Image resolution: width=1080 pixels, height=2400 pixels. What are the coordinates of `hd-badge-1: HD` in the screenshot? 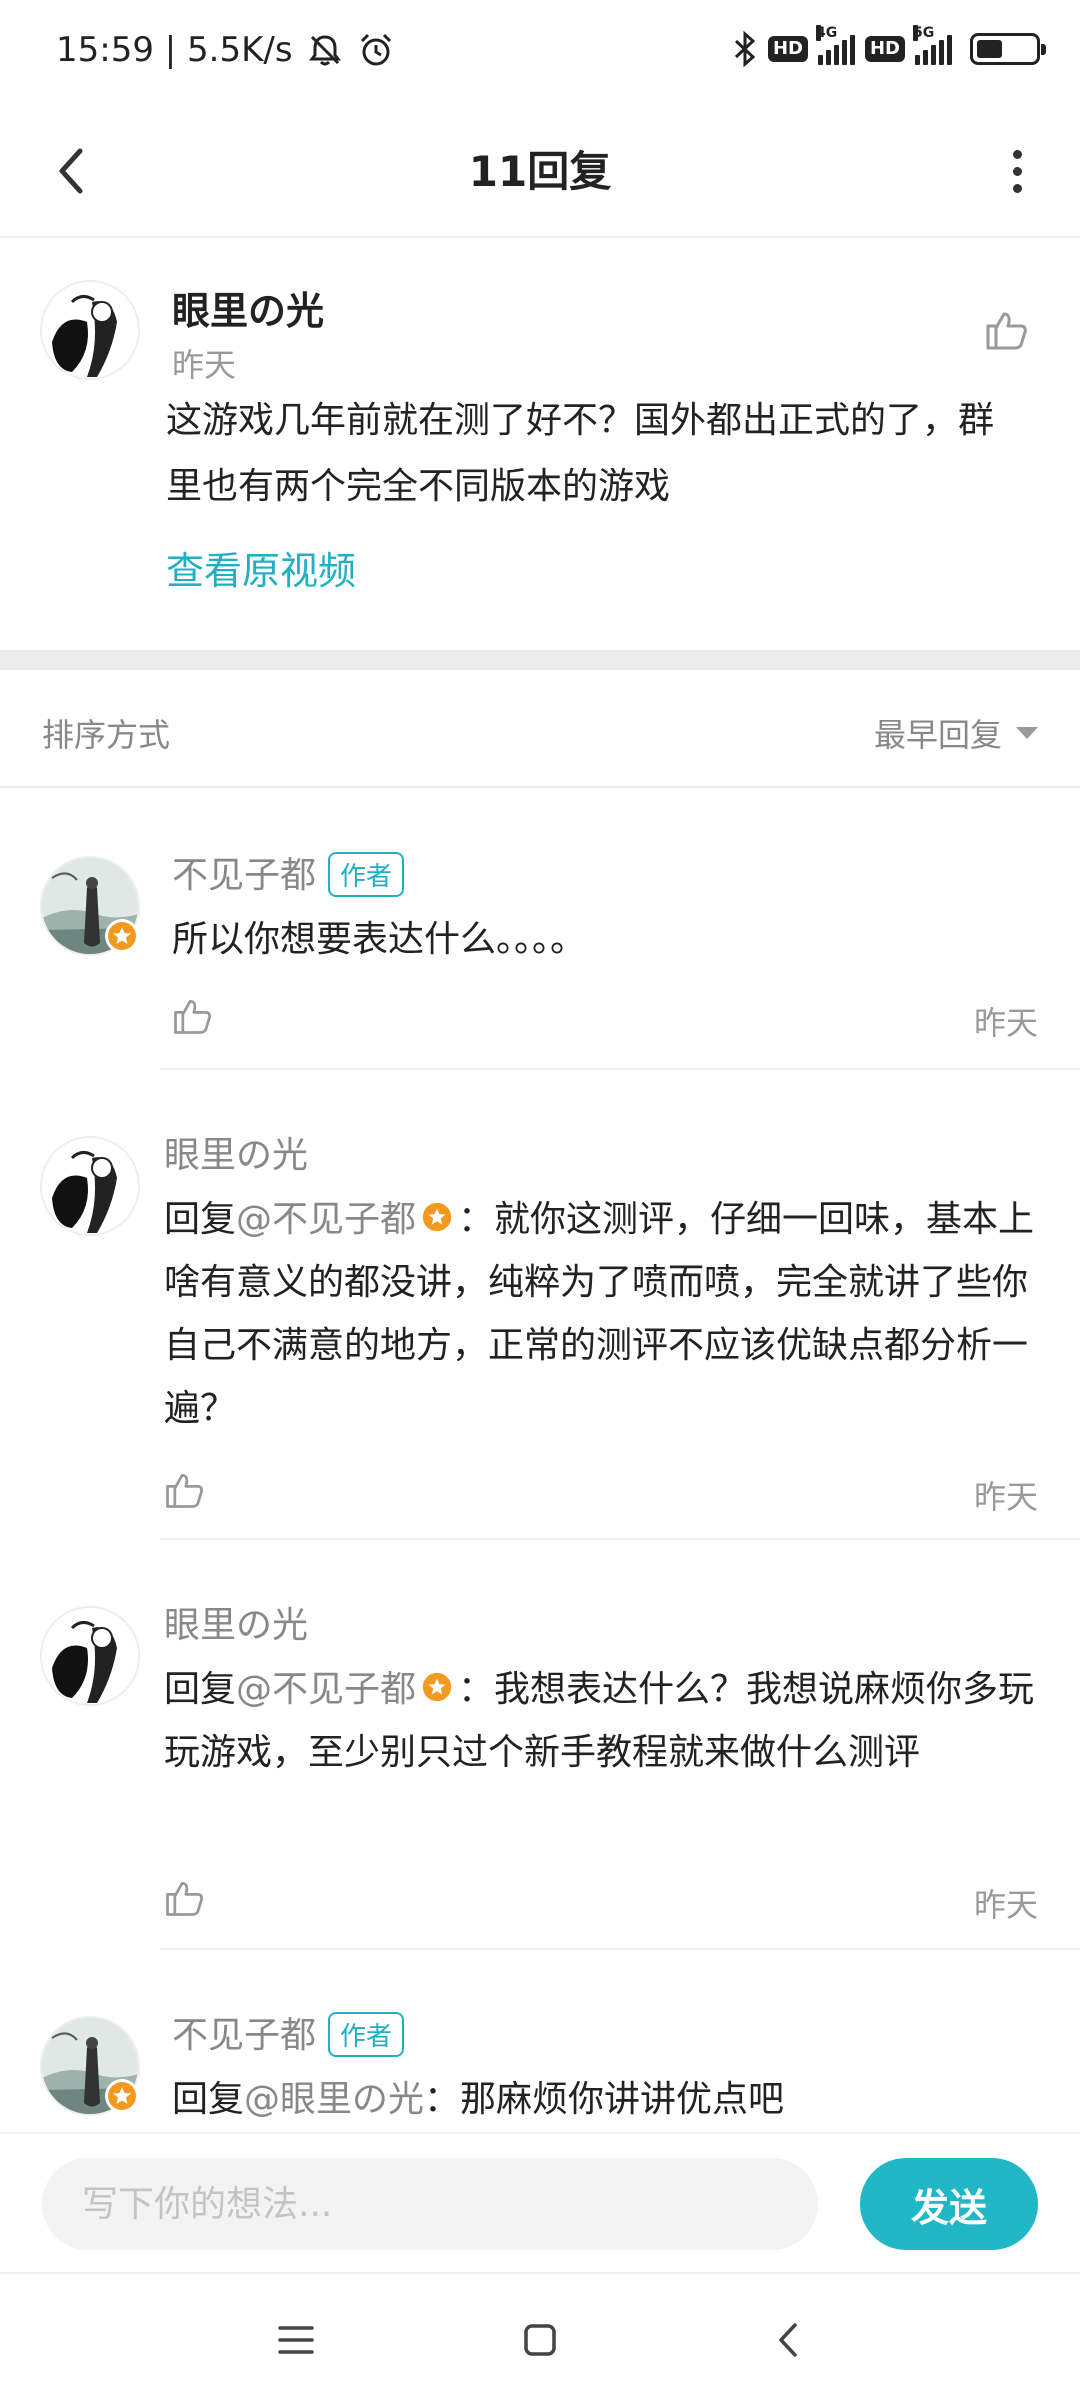 It's located at (787, 49).